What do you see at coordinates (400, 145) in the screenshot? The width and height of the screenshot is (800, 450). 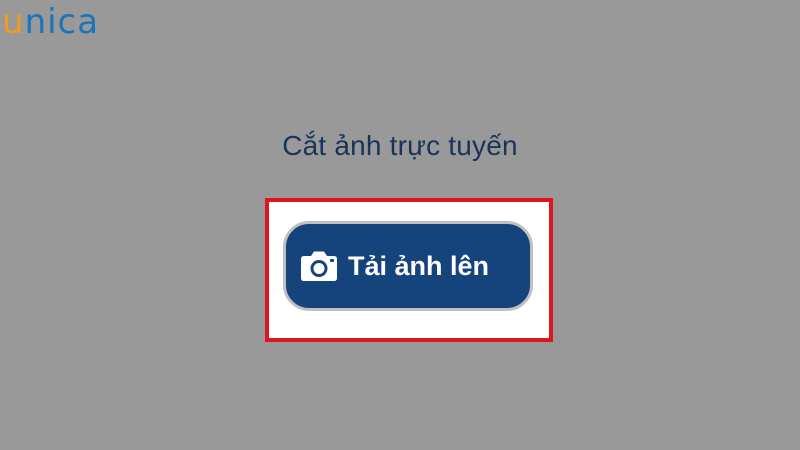 I see `page-title: Cắt ảnh trực tuyến` at bounding box center [400, 145].